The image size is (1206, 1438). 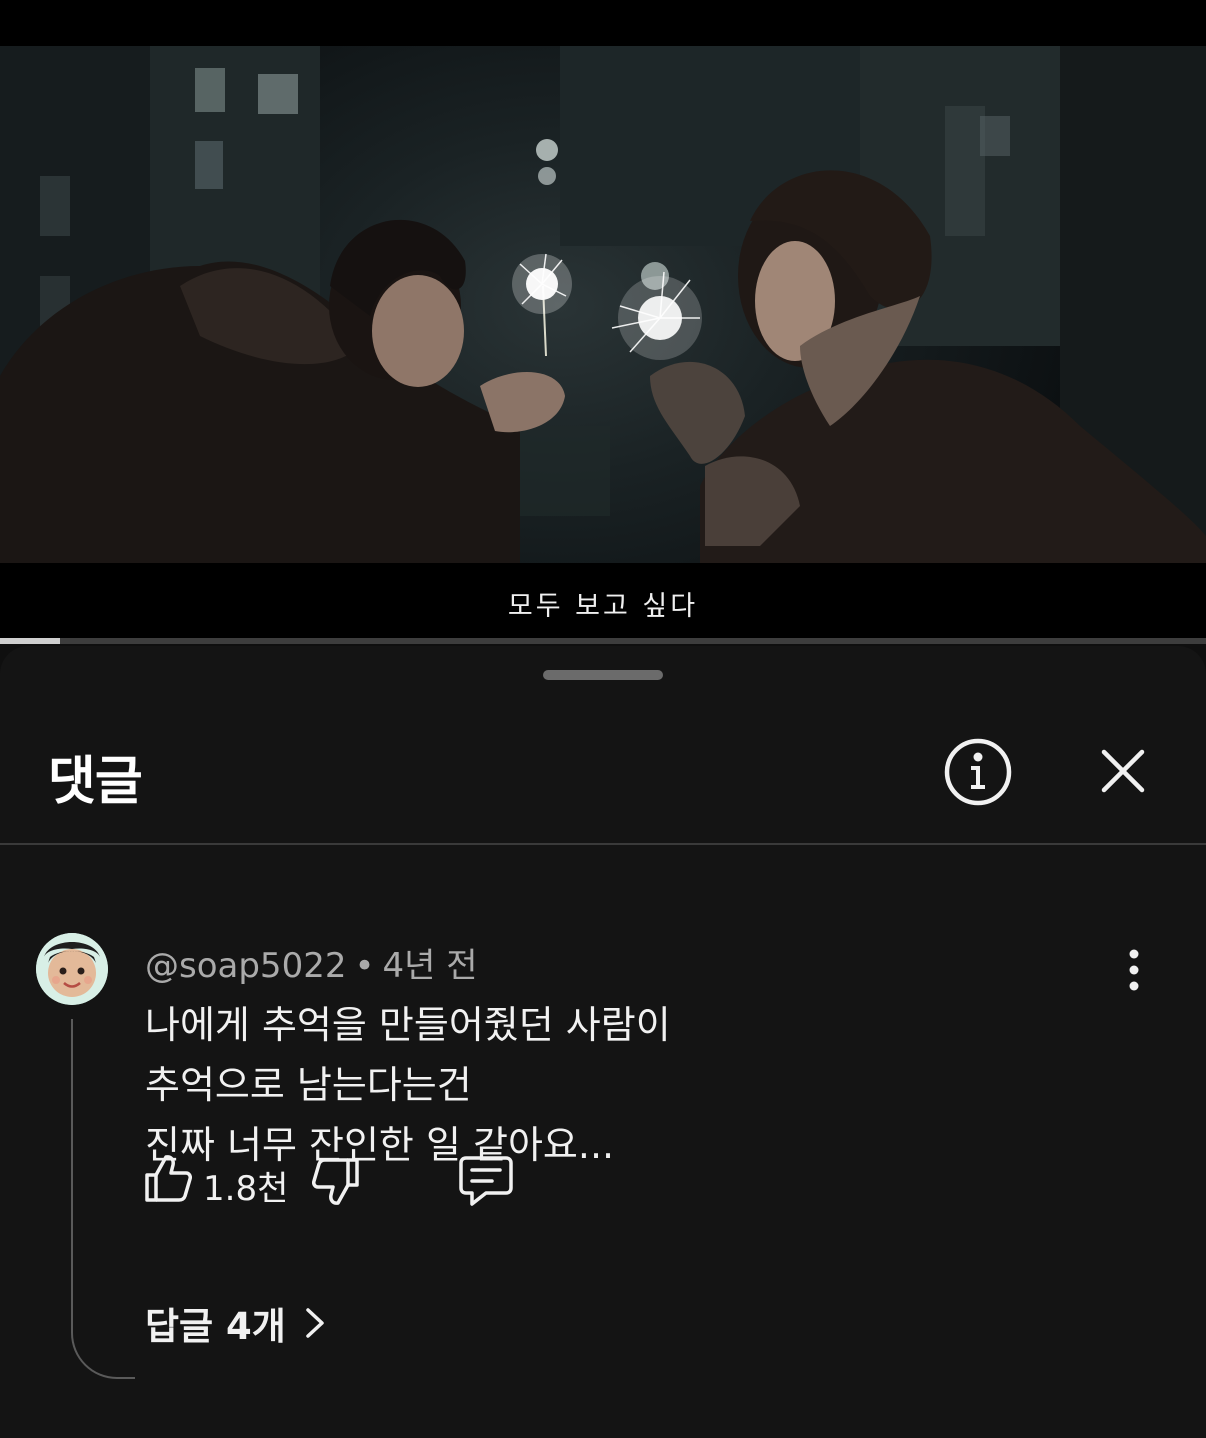 I want to click on view-replies-button: 답글 4개, so click(x=235, y=1323).